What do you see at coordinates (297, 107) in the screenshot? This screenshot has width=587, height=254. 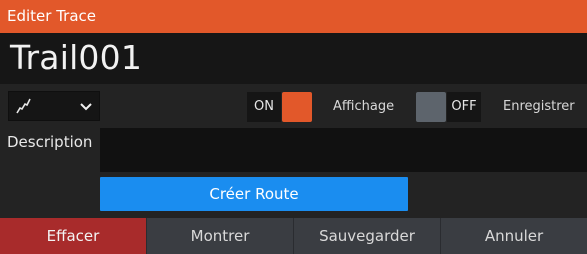 I see `display-toggle` at bounding box center [297, 107].